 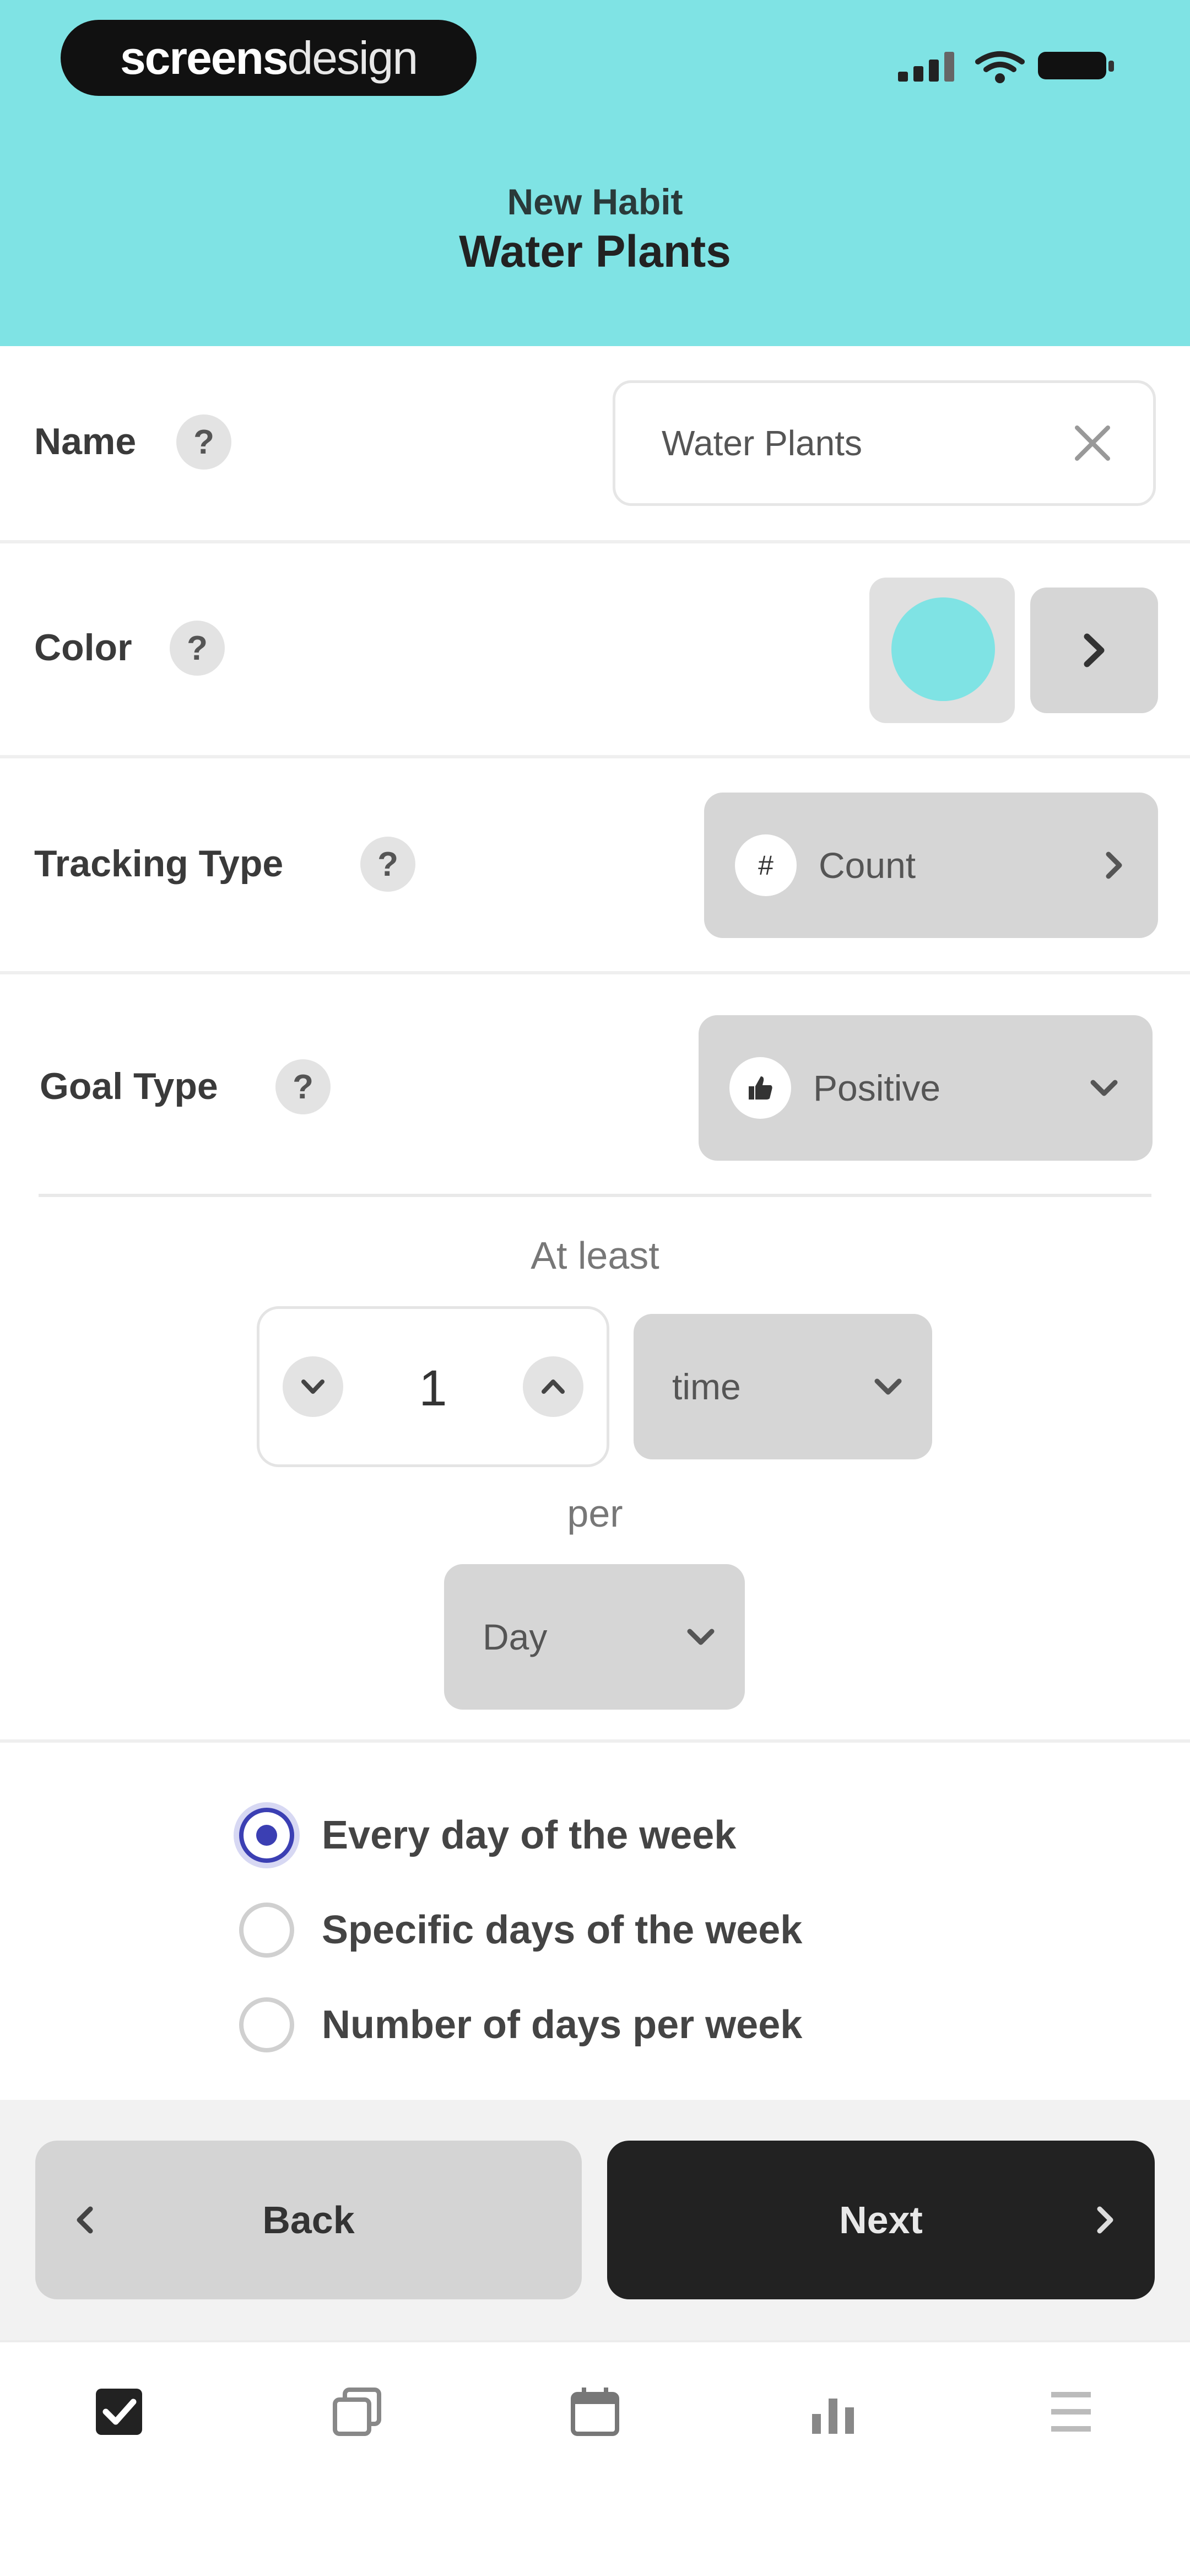 I want to click on goal-type-select: Positive, so click(x=926, y=1088).